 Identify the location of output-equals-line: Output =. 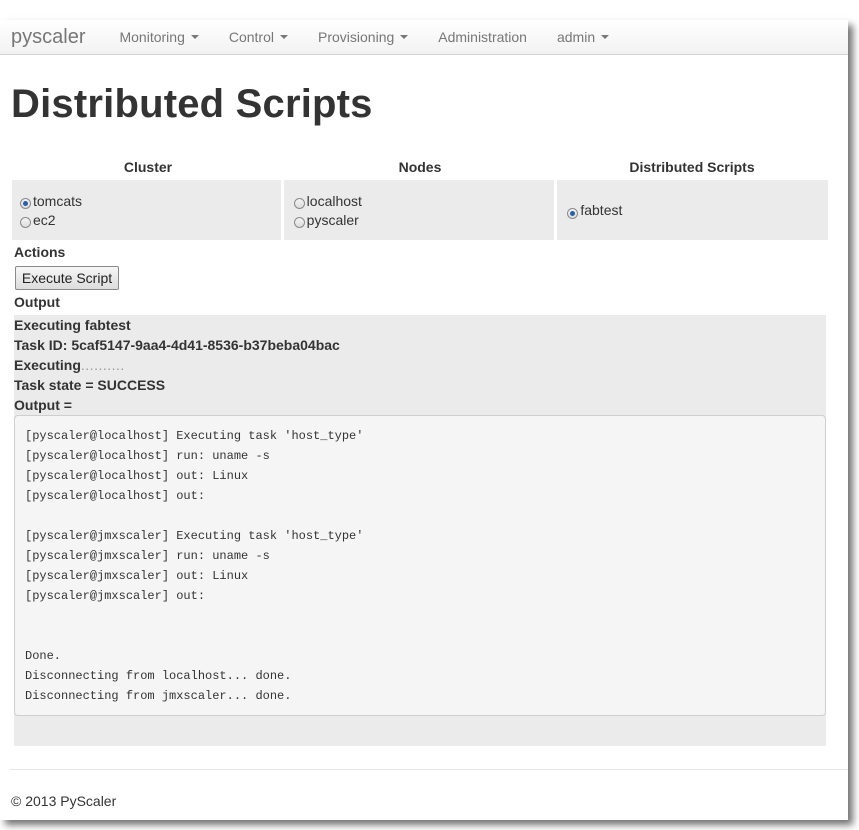
(43, 405).